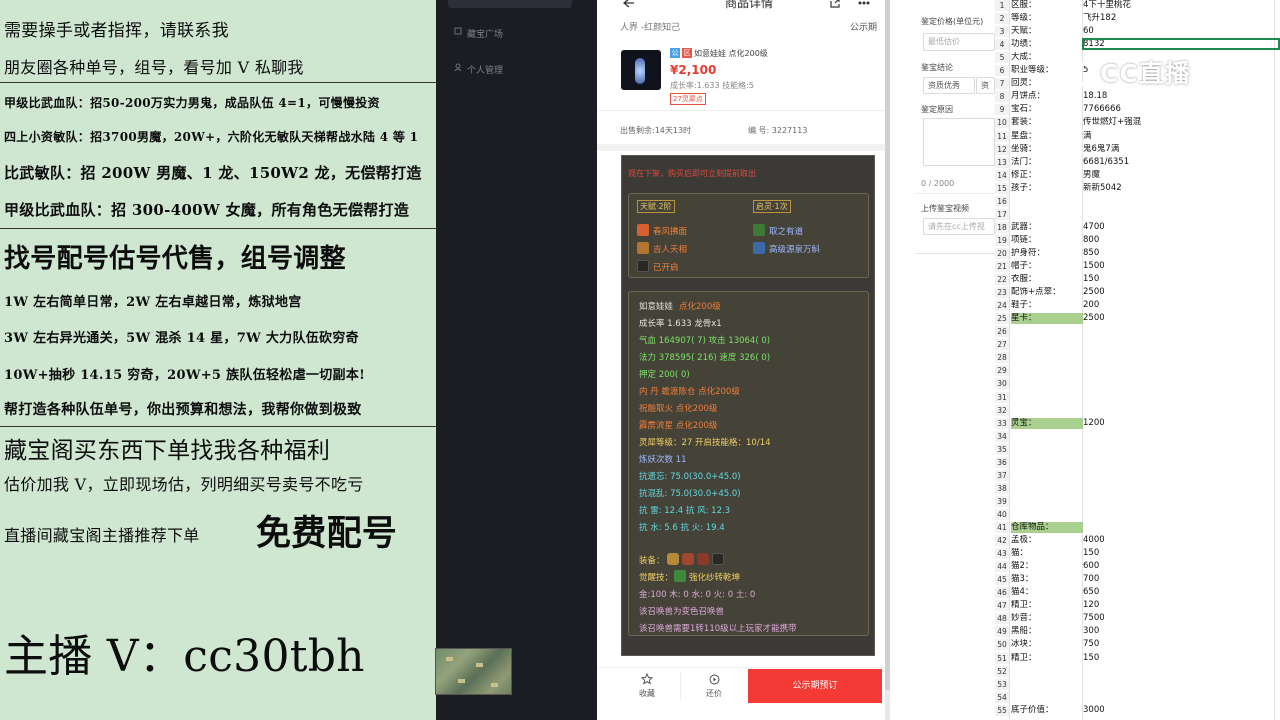 The image size is (1280, 720). I want to click on sheet-row: 15 孩子： 新新5042, so click(1137, 188).